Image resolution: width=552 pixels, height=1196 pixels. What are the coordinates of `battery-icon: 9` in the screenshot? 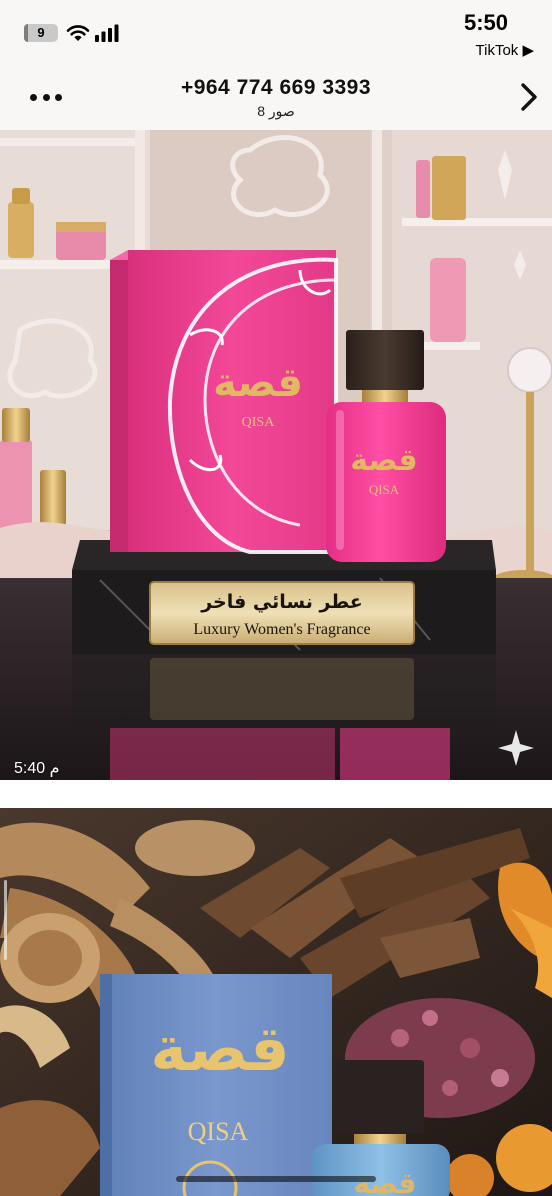 It's located at (41, 33).